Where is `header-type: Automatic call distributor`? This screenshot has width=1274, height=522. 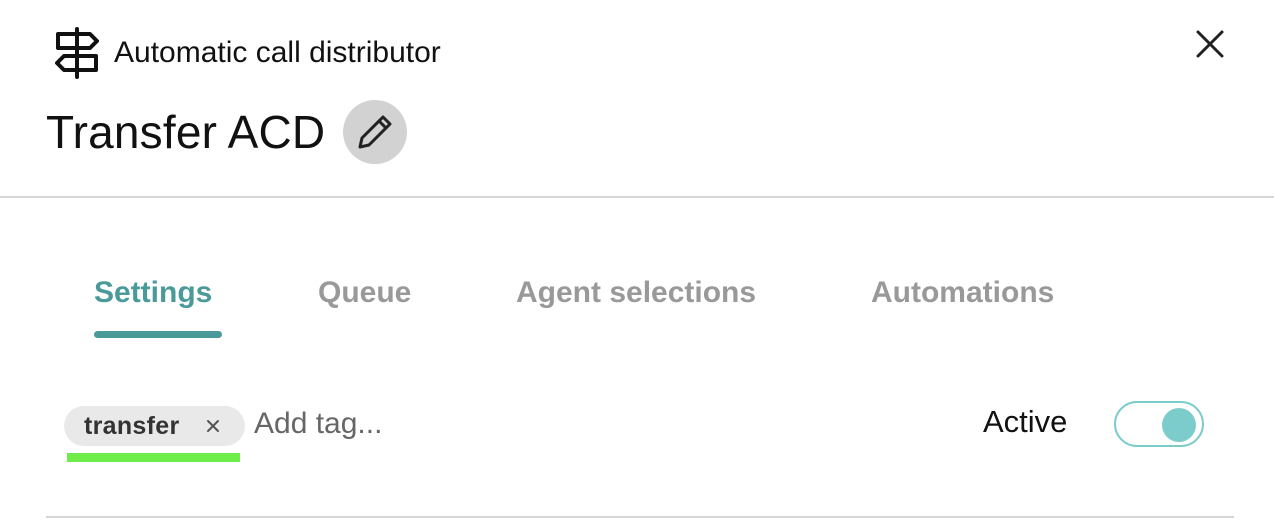 header-type: Automatic call distributor is located at coordinates (246, 53).